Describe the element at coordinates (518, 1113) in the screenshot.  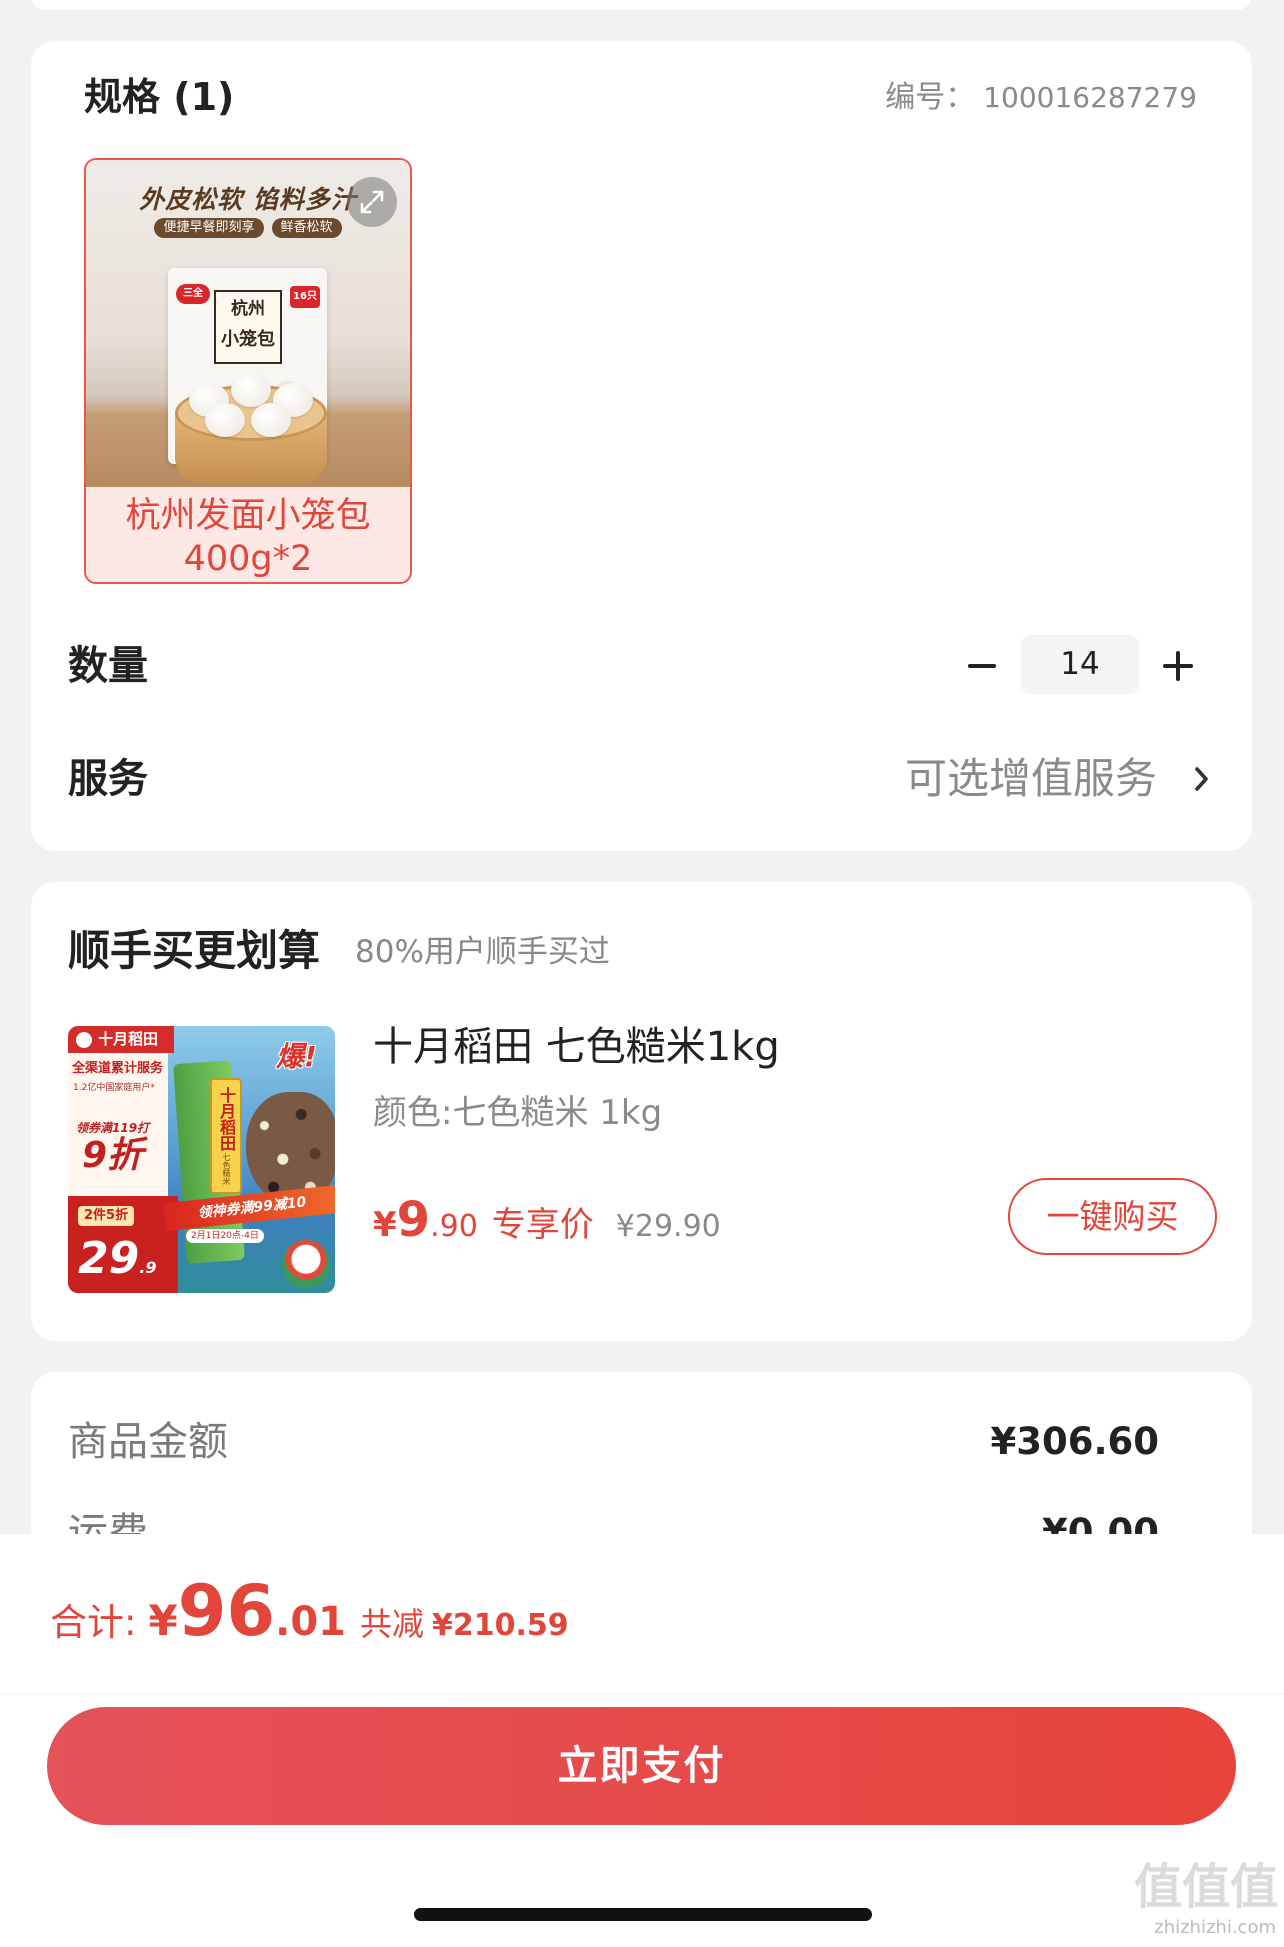
I see `addon-product-spec: 颜色:七色糙米 1kg` at that location.